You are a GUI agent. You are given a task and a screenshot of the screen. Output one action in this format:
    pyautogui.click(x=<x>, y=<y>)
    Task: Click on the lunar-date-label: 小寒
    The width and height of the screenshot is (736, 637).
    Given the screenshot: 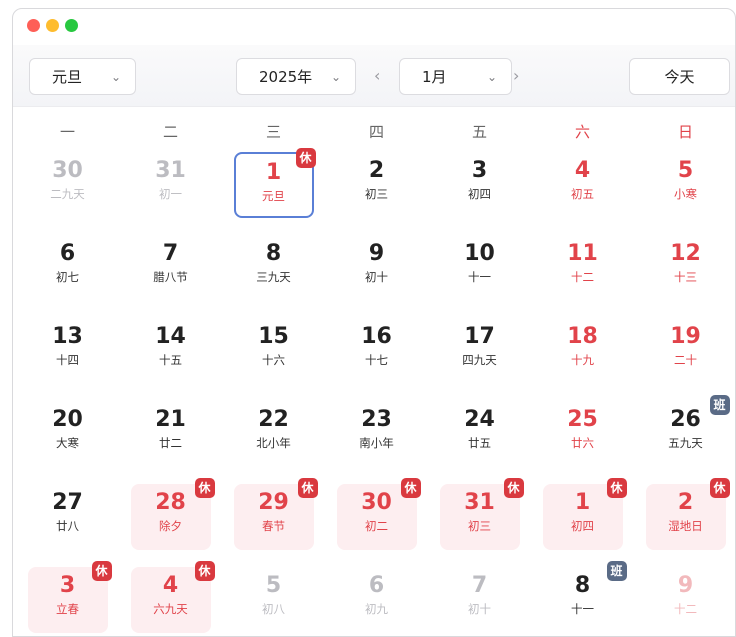 What is the action you would take?
    pyautogui.click(x=685, y=194)
    